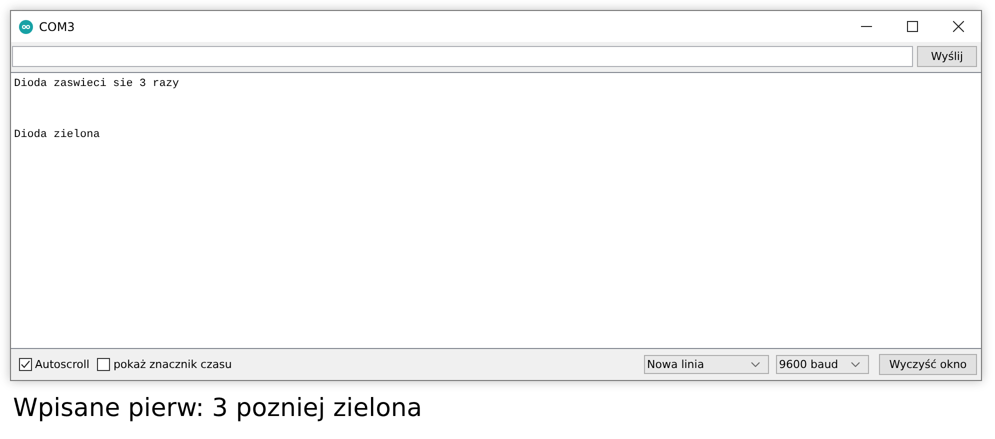 This screenshot has width=995, height=439. I want to click on baud-rate-dropdown: 9600 baud, so click(822, 364).